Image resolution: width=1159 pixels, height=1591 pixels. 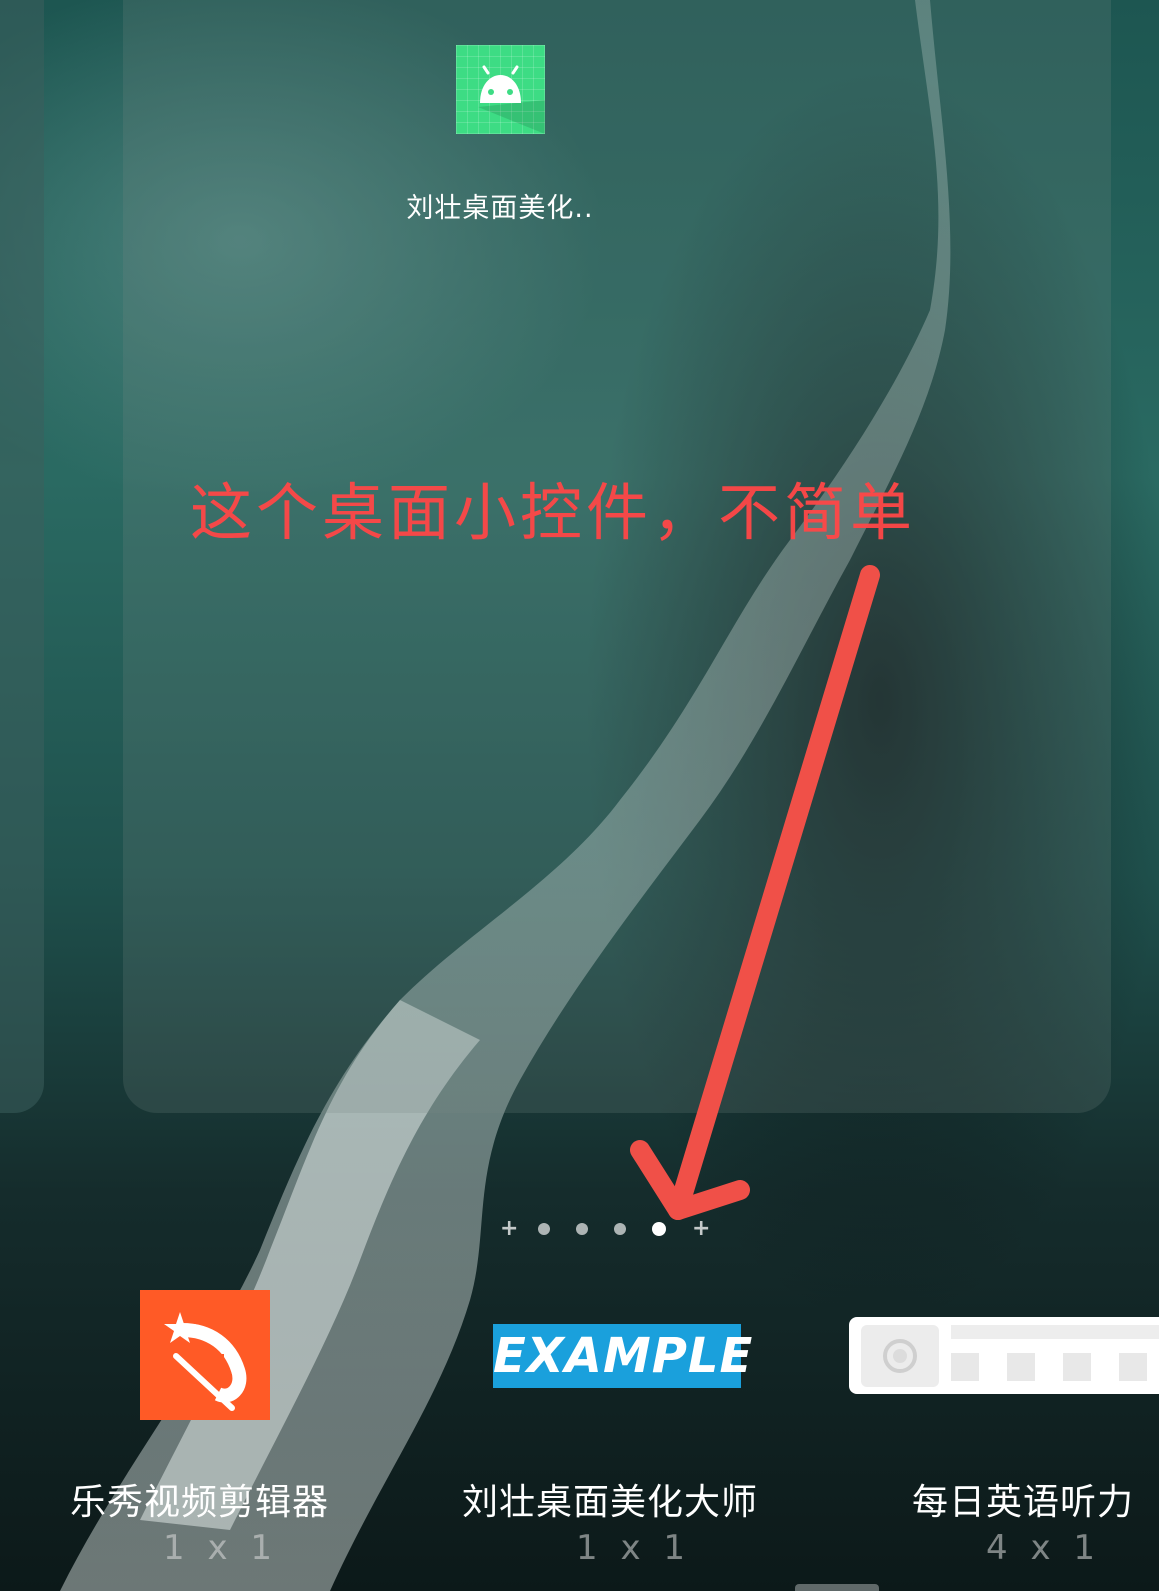 I want to click on widget-size-video-editor: 1 x 1, so click(x=220, y=1548).